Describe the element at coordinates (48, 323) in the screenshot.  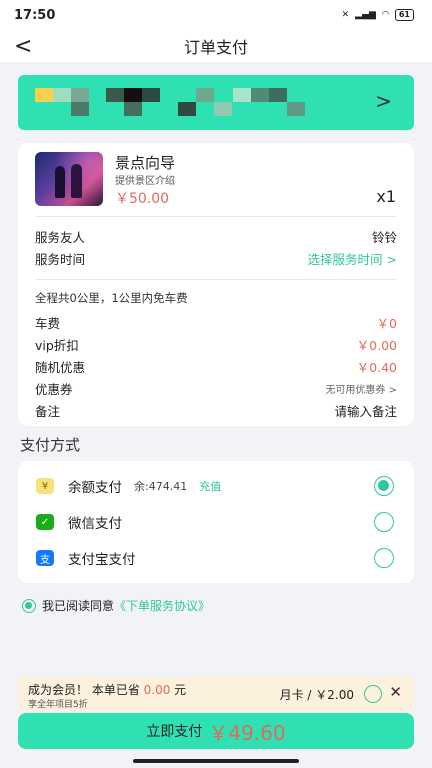
I see `car-fee-label: 车费` at that location.